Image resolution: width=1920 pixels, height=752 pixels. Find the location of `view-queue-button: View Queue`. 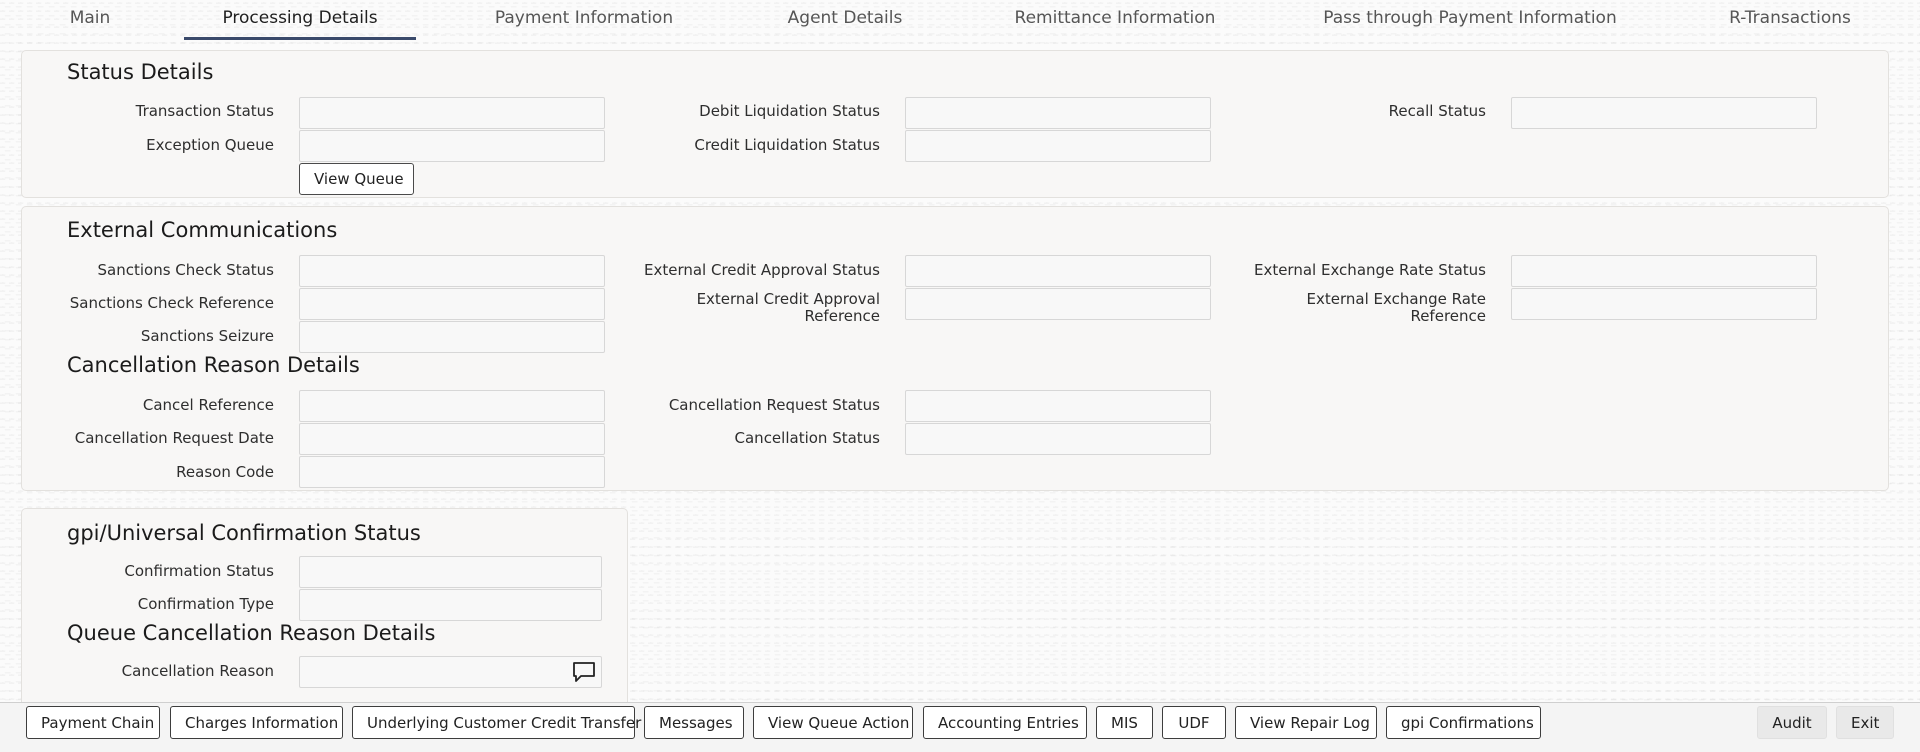

view-queue-button: View Queue is located at coordinates (356, 179).